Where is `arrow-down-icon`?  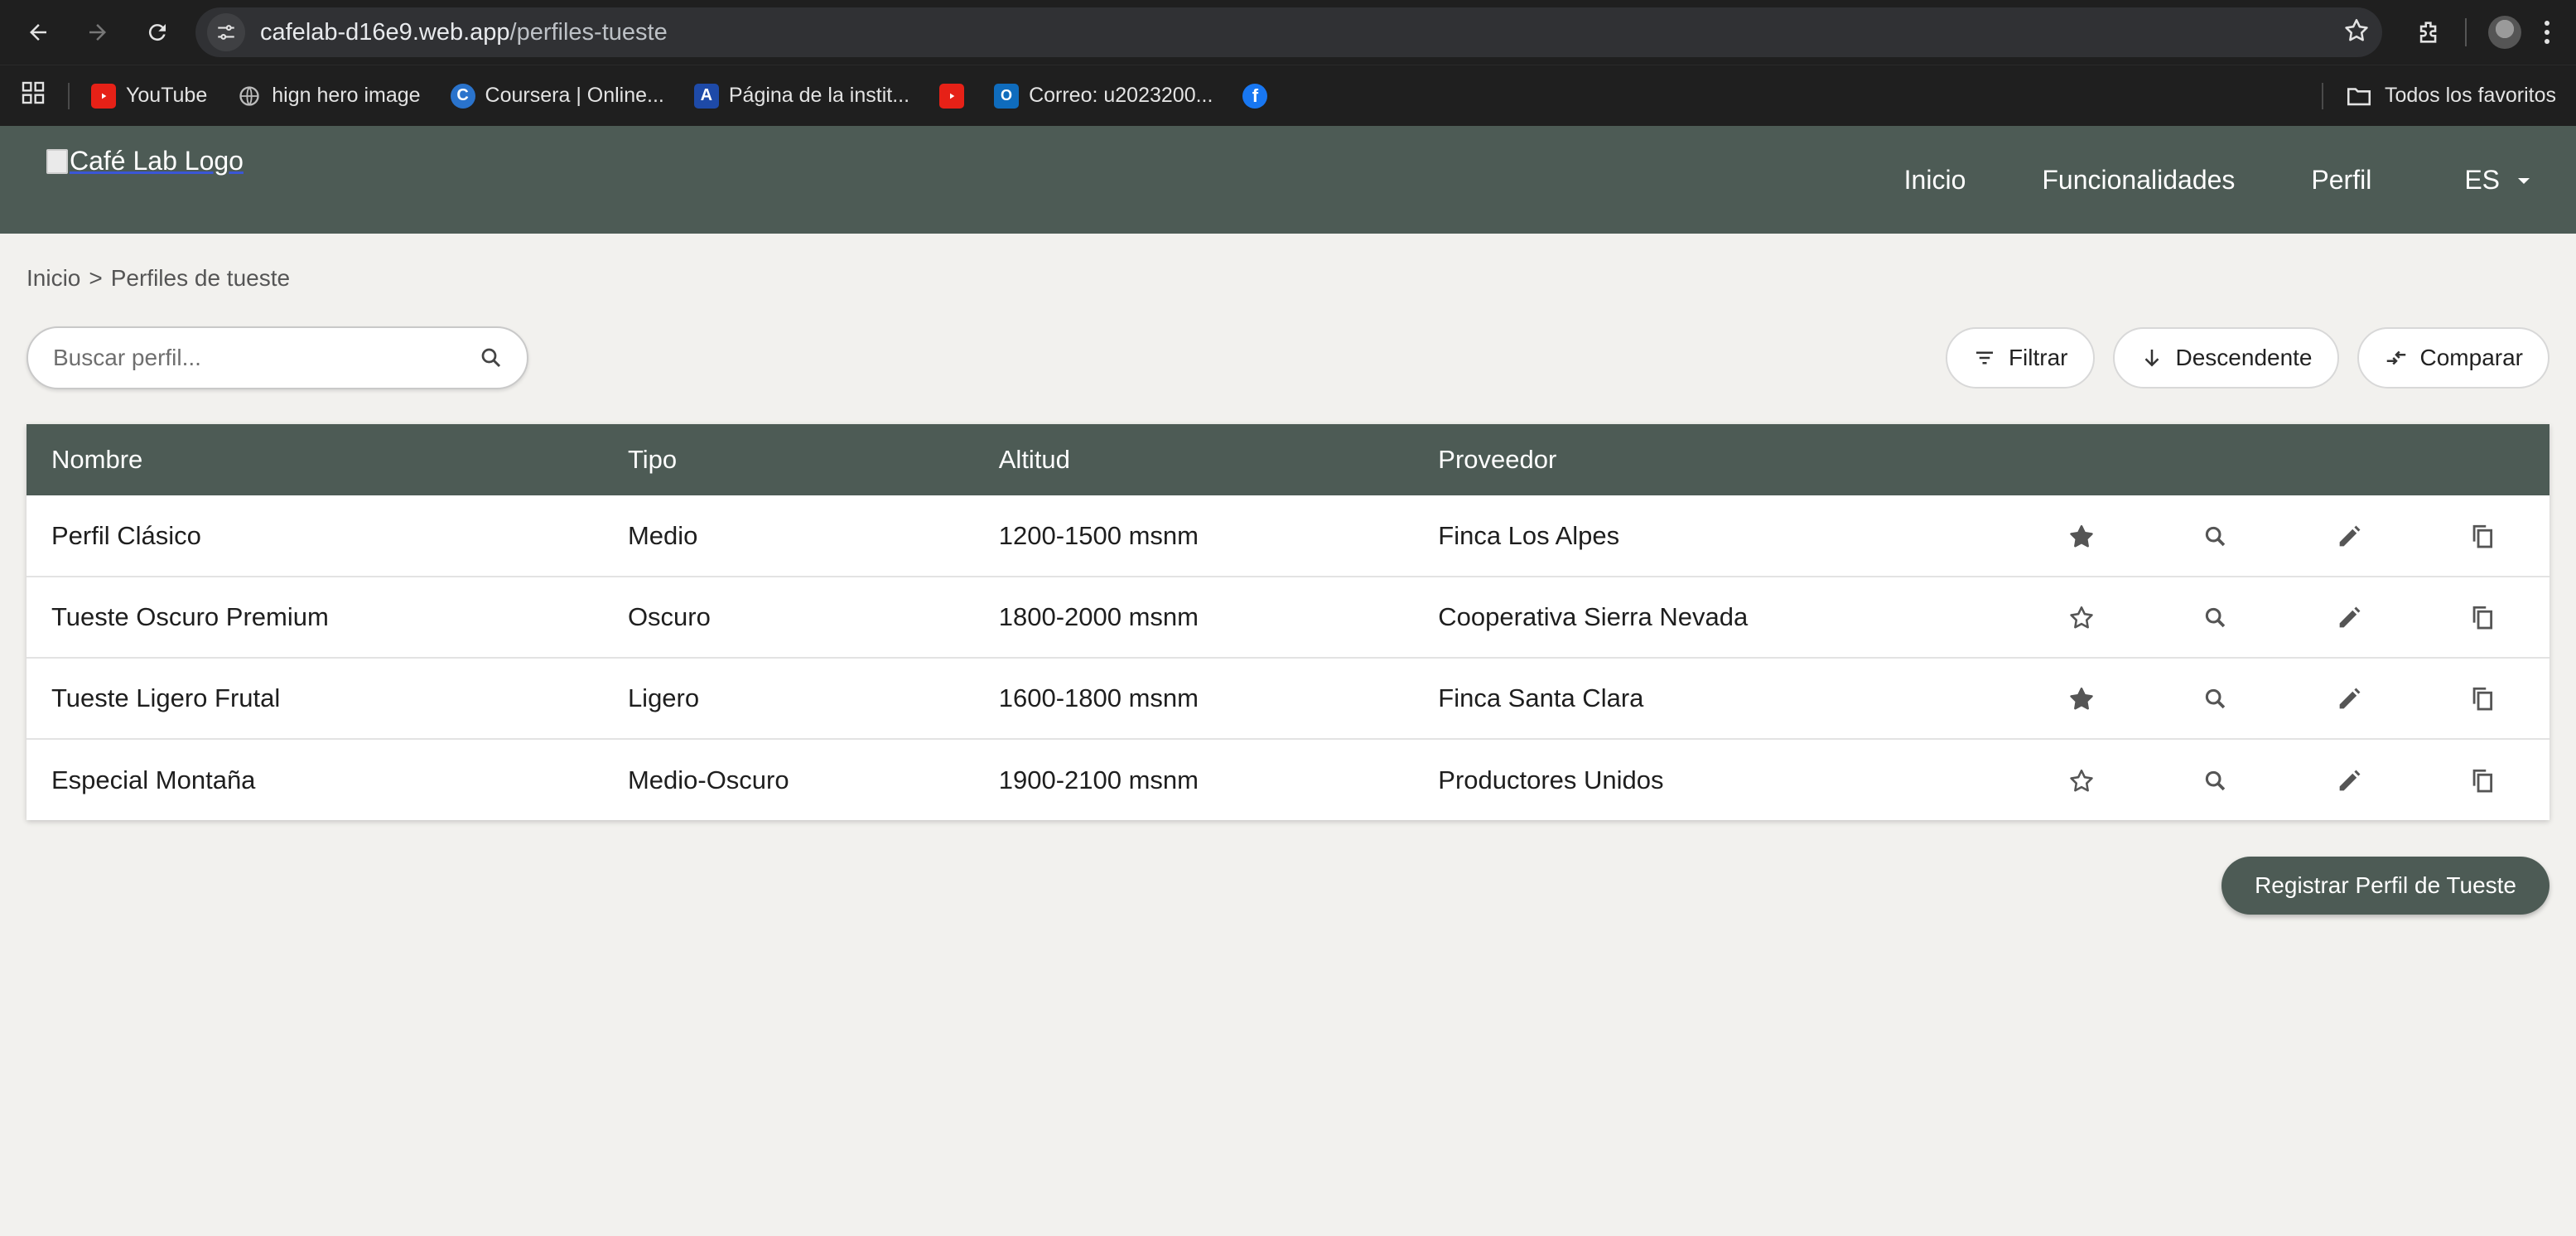 arrow-down-icon is located at coordinates (2152, 358).